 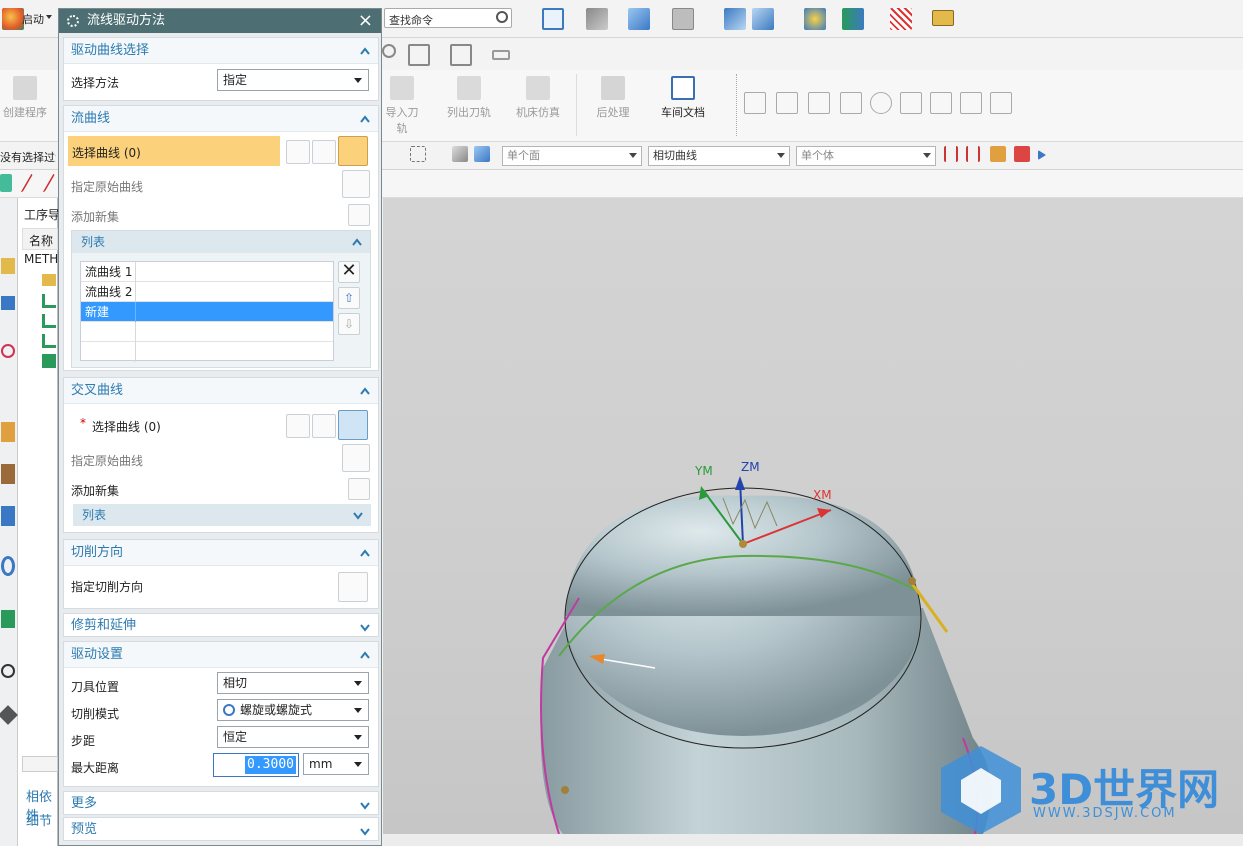 I want to click on flow-curve-header: 流曲线, so click(x=221, y=119).